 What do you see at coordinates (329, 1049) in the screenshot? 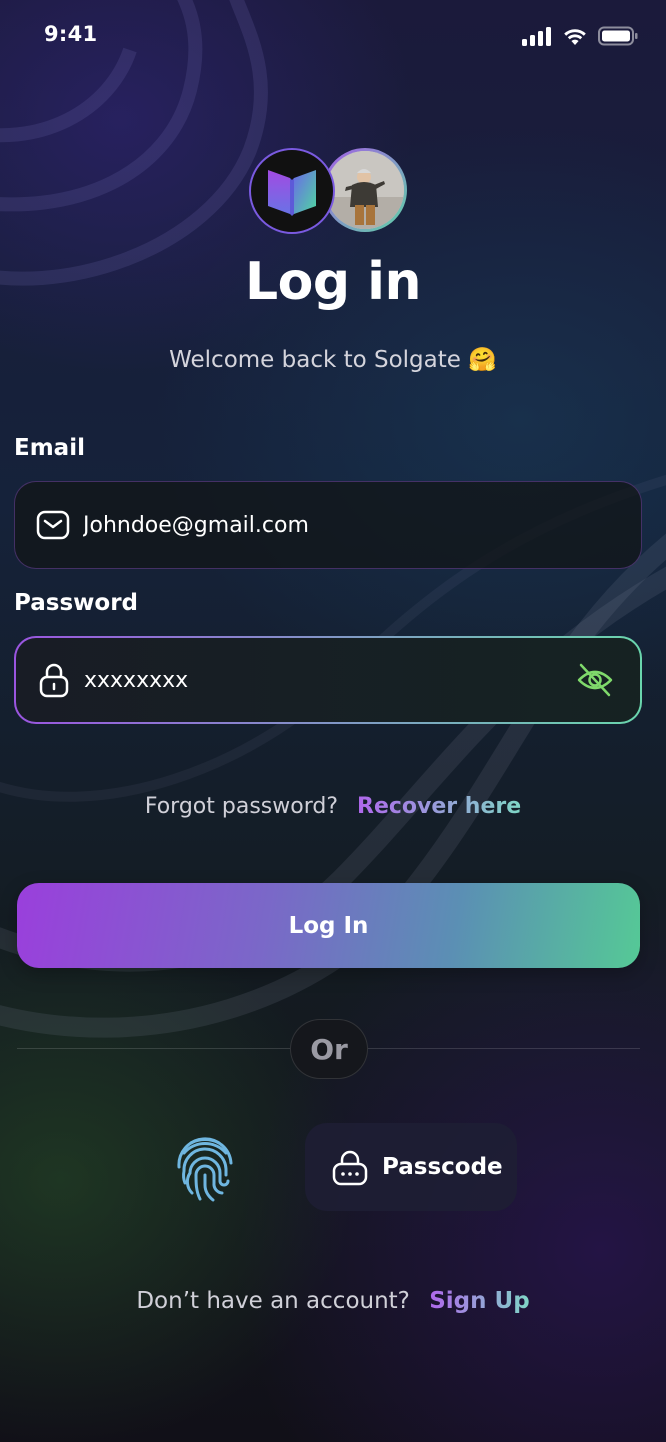
I see `or-divider-label: Or` at bounding box center [329, 1049].